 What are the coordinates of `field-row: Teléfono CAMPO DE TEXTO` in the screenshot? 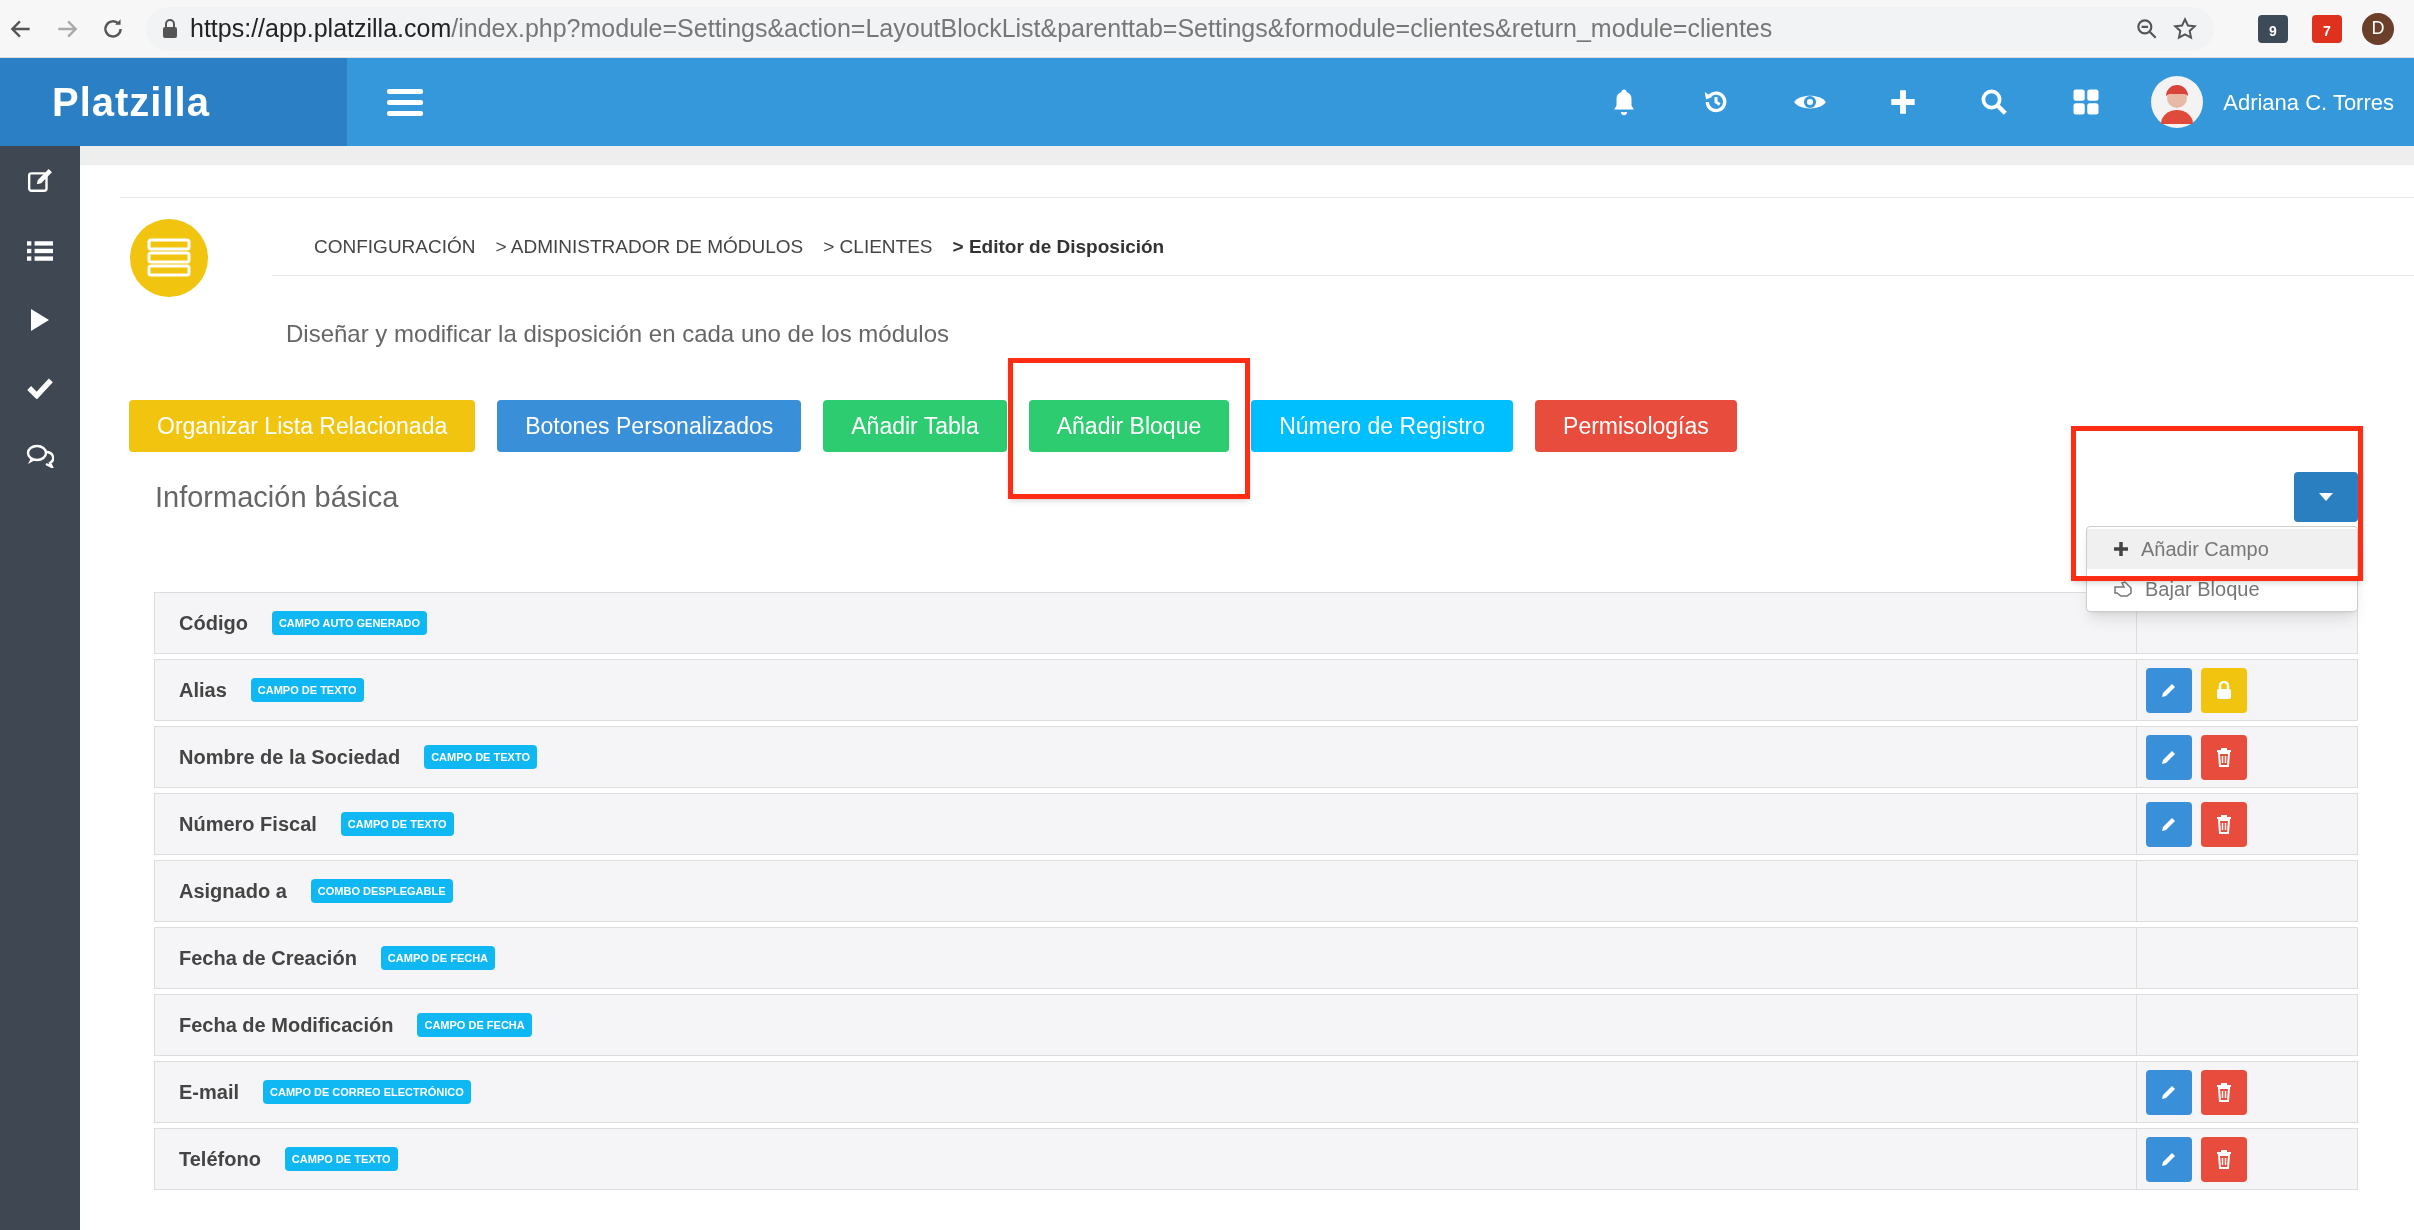 It's located at (1145, 1159).